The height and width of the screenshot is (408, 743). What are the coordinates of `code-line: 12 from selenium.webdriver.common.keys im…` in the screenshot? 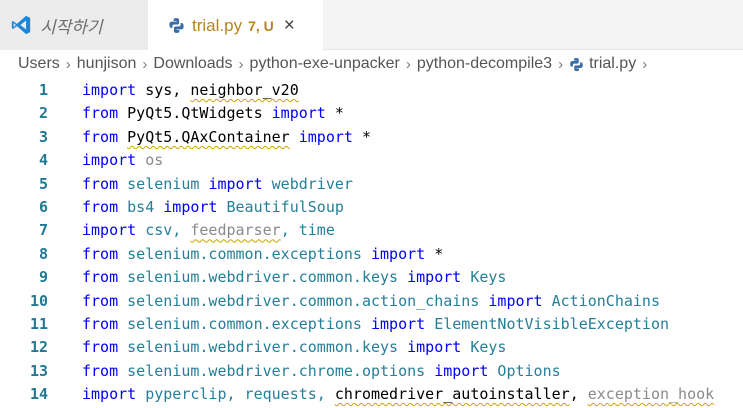 It's located at (371, 347).